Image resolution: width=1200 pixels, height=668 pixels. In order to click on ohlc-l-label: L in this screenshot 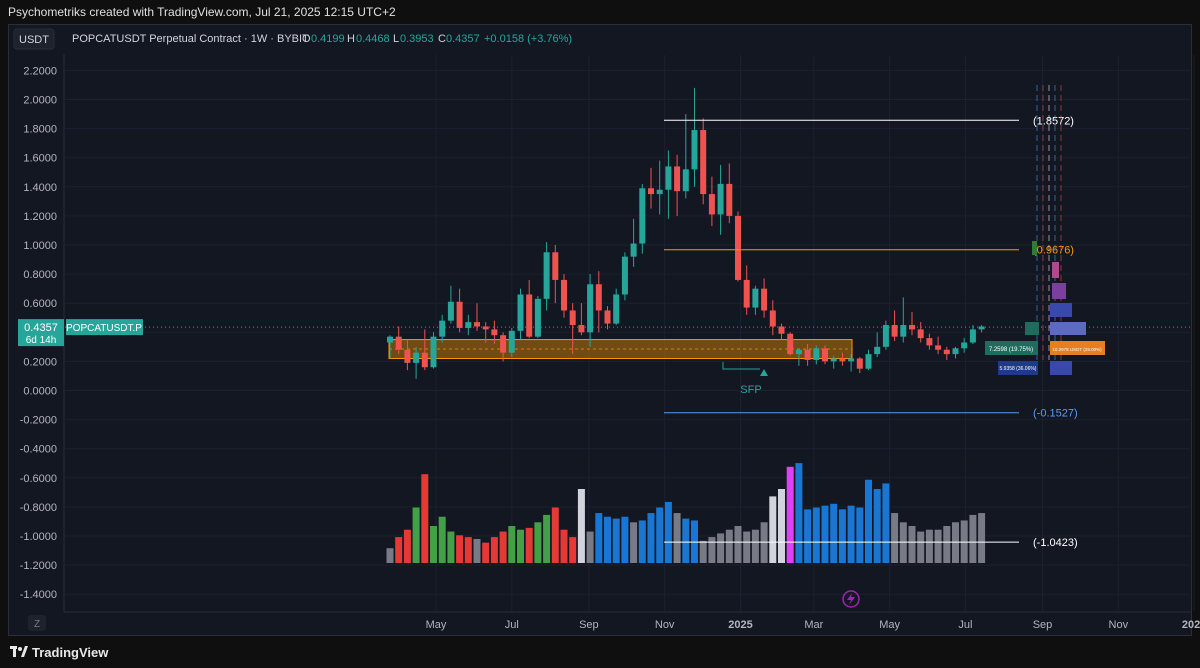, I will do `click(396, 39)`.